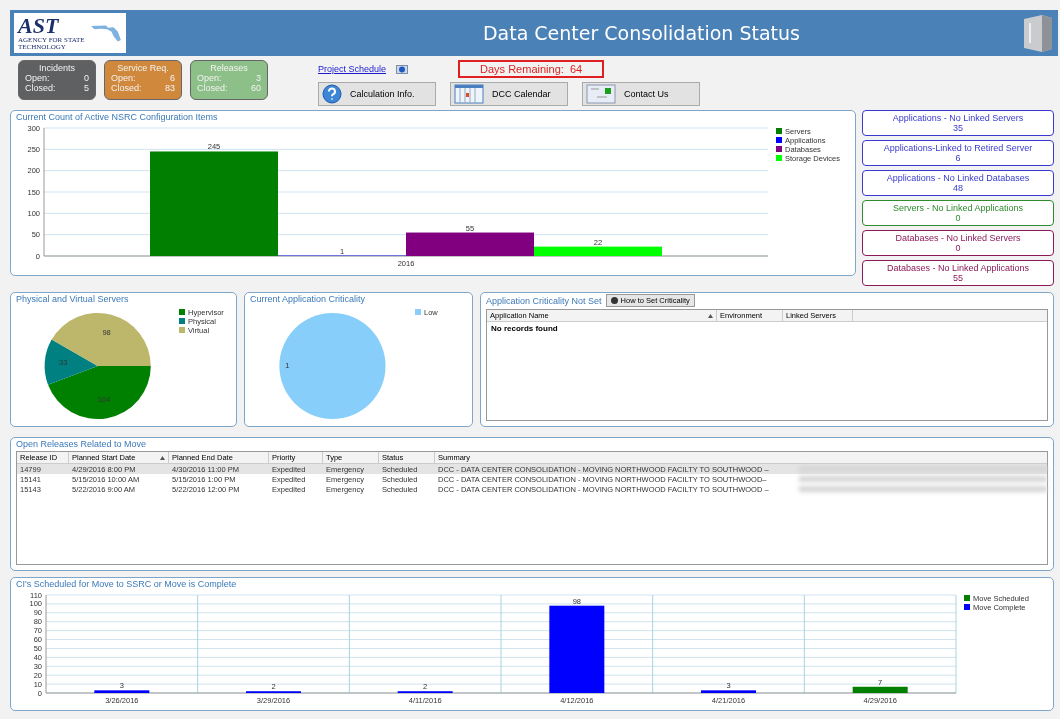  Describe the element at coordinates (170, 88) in the screenshot. I see `stat-value: 83` at that location.